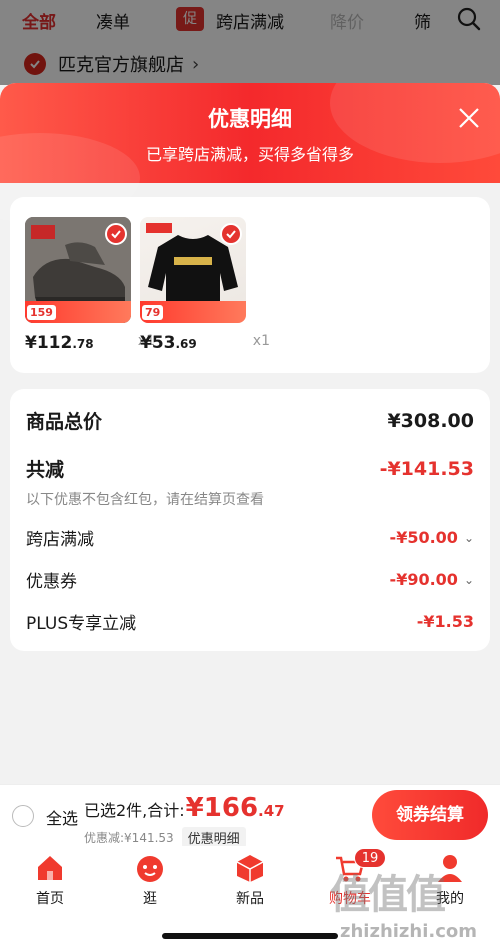  What do you see at coordinates (134, 810) in the screenshot?
I see `selected-count-text: 已选2件,合计:` at bounding box center [134, 810].